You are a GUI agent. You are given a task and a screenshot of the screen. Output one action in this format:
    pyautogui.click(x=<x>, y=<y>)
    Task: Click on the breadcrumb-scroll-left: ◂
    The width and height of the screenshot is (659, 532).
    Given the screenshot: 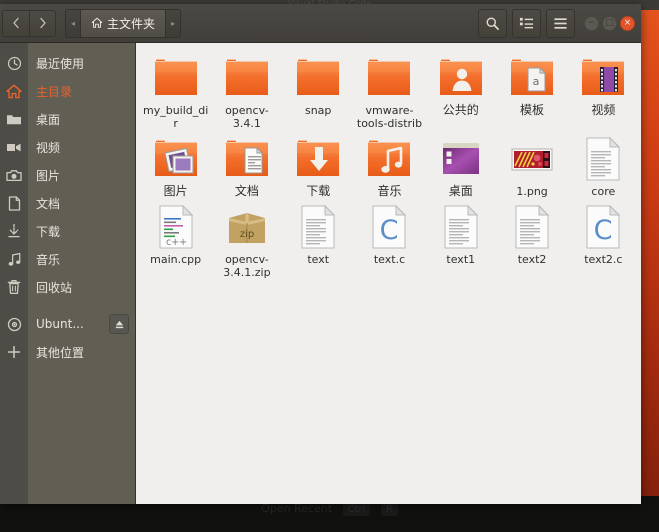 What is the action you would take?
    pyautogui.click(x=73, y=23)
    